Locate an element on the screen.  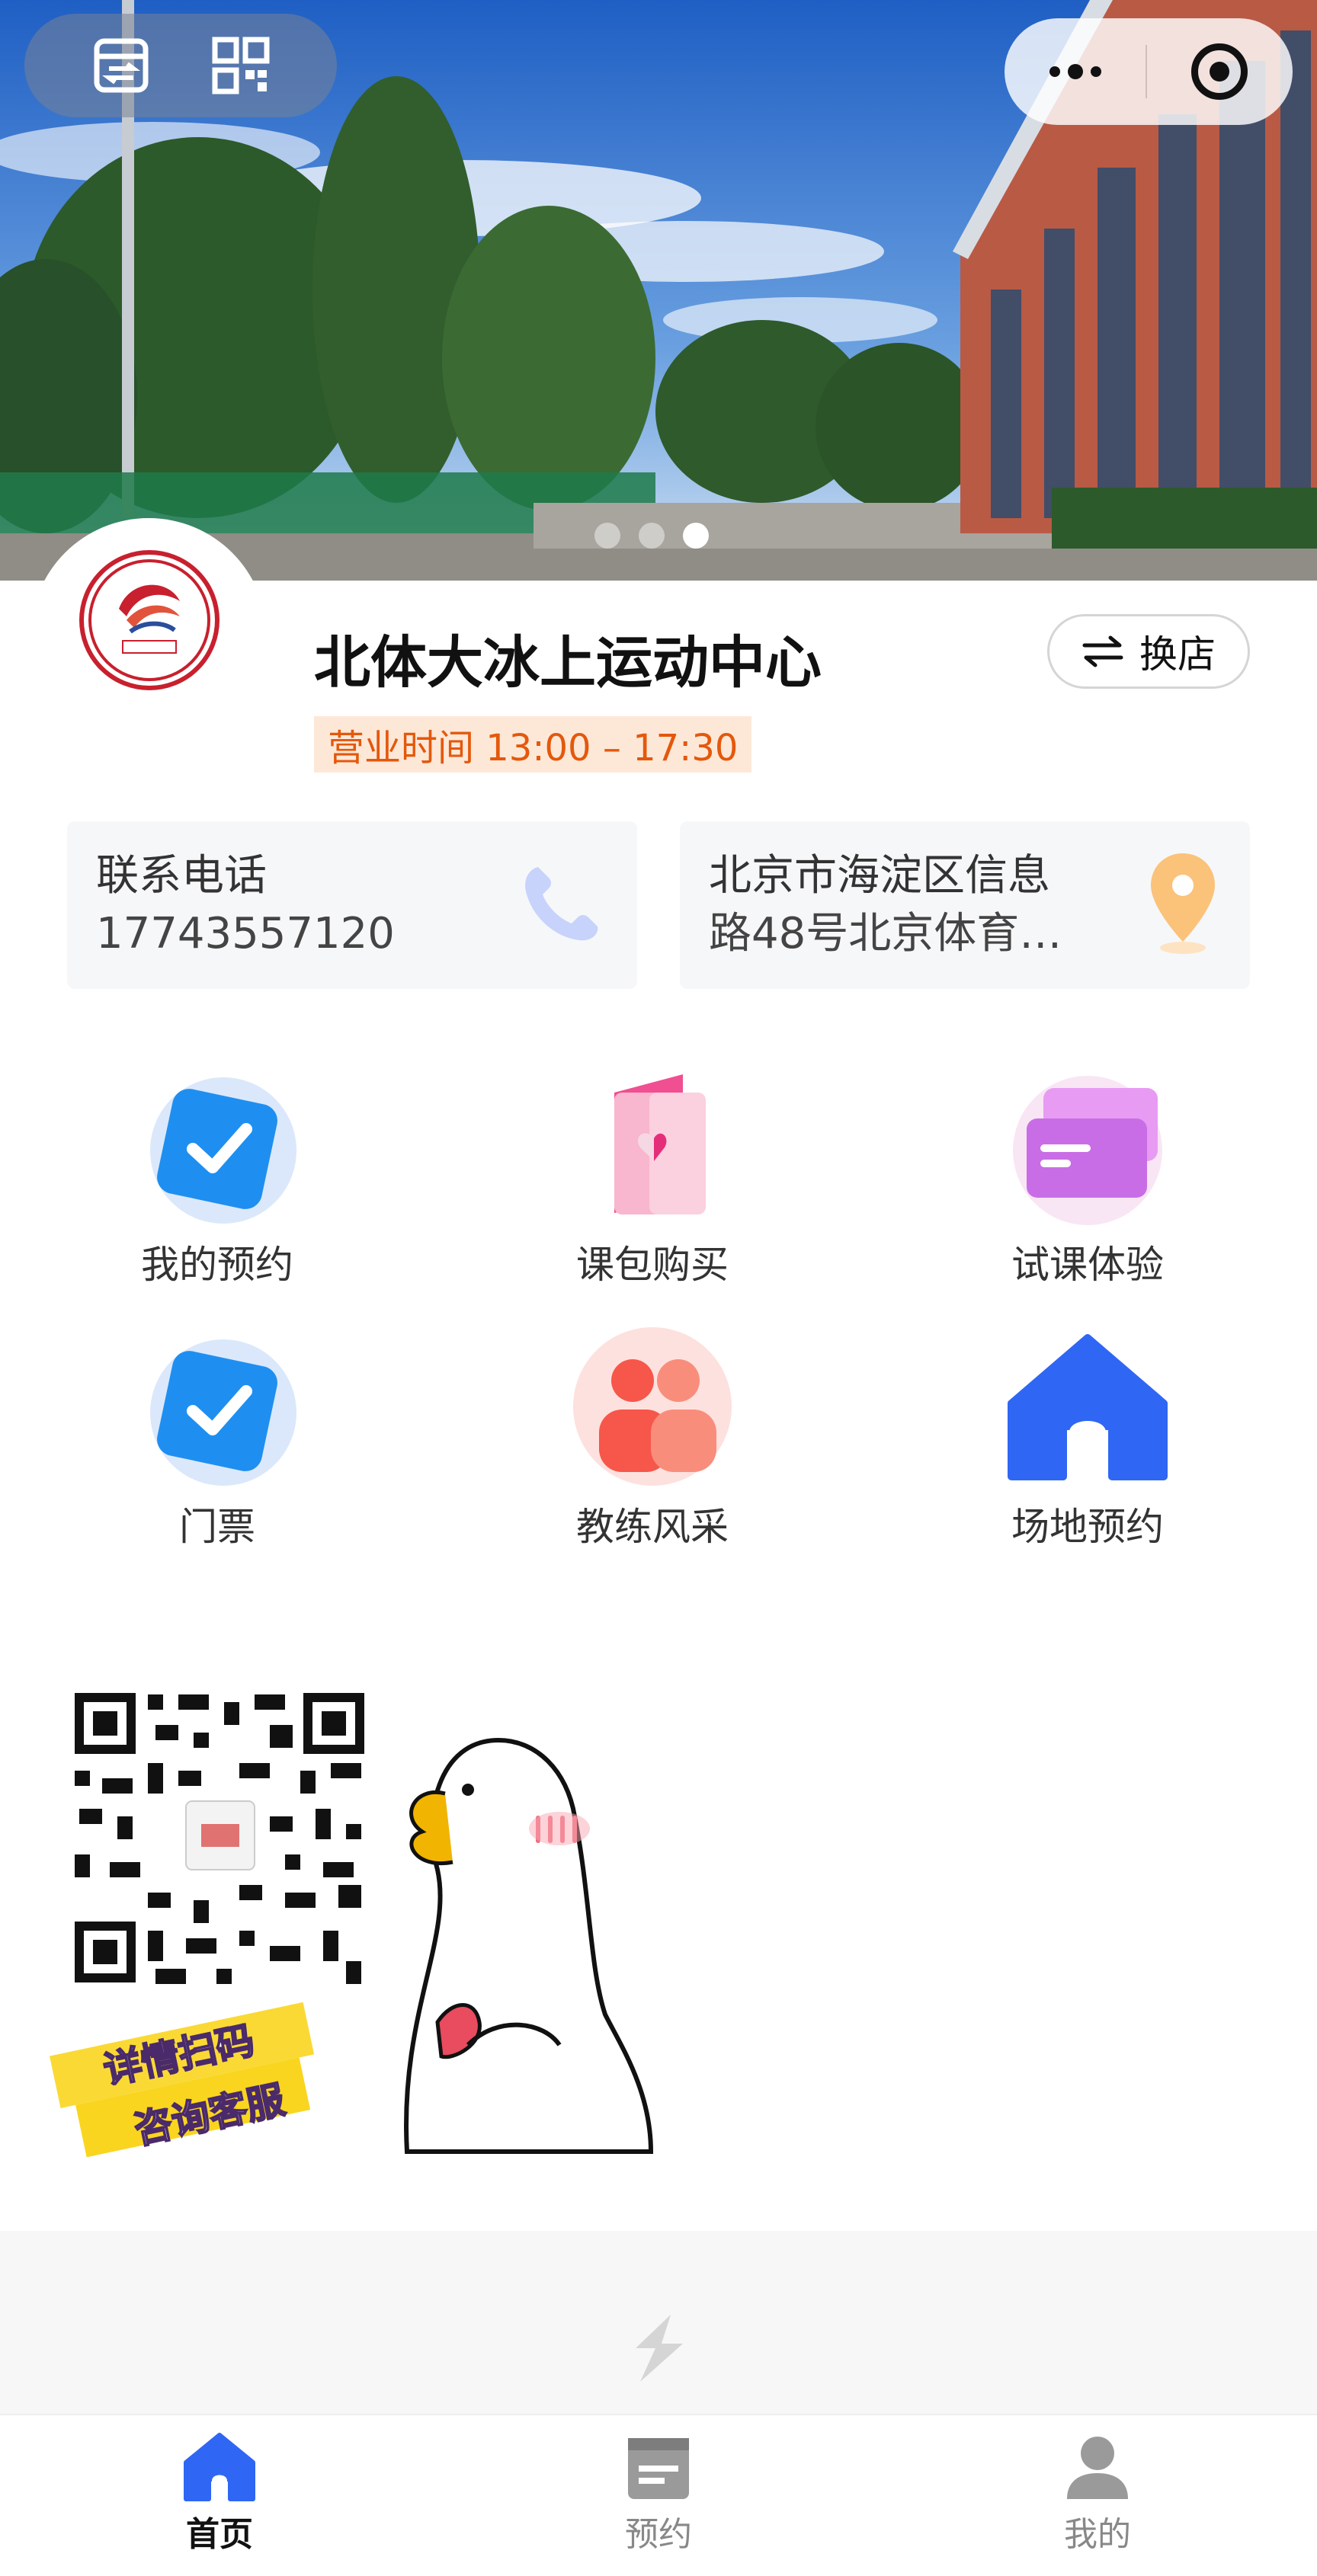
store-name: 北体大冰上运动中心 is located at coordinates (568, 663).